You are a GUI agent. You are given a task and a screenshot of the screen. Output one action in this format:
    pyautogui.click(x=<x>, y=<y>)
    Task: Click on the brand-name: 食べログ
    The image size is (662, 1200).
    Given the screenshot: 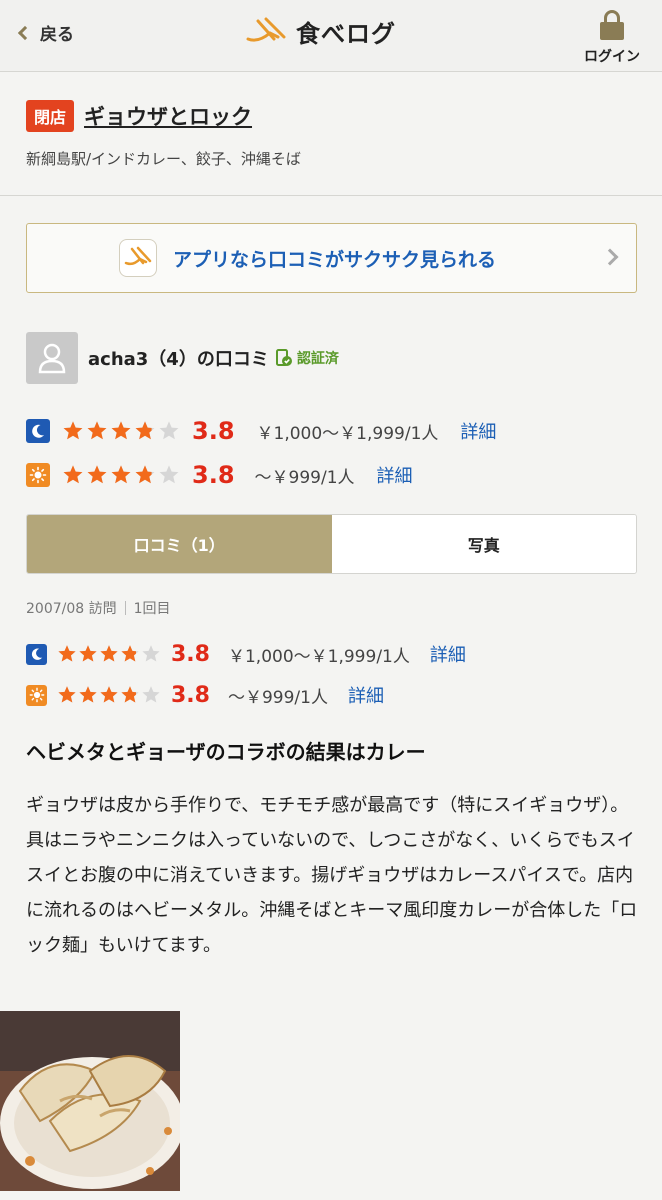 What is the action you would take?
    pyautogui.click(x=346, y=34)
    